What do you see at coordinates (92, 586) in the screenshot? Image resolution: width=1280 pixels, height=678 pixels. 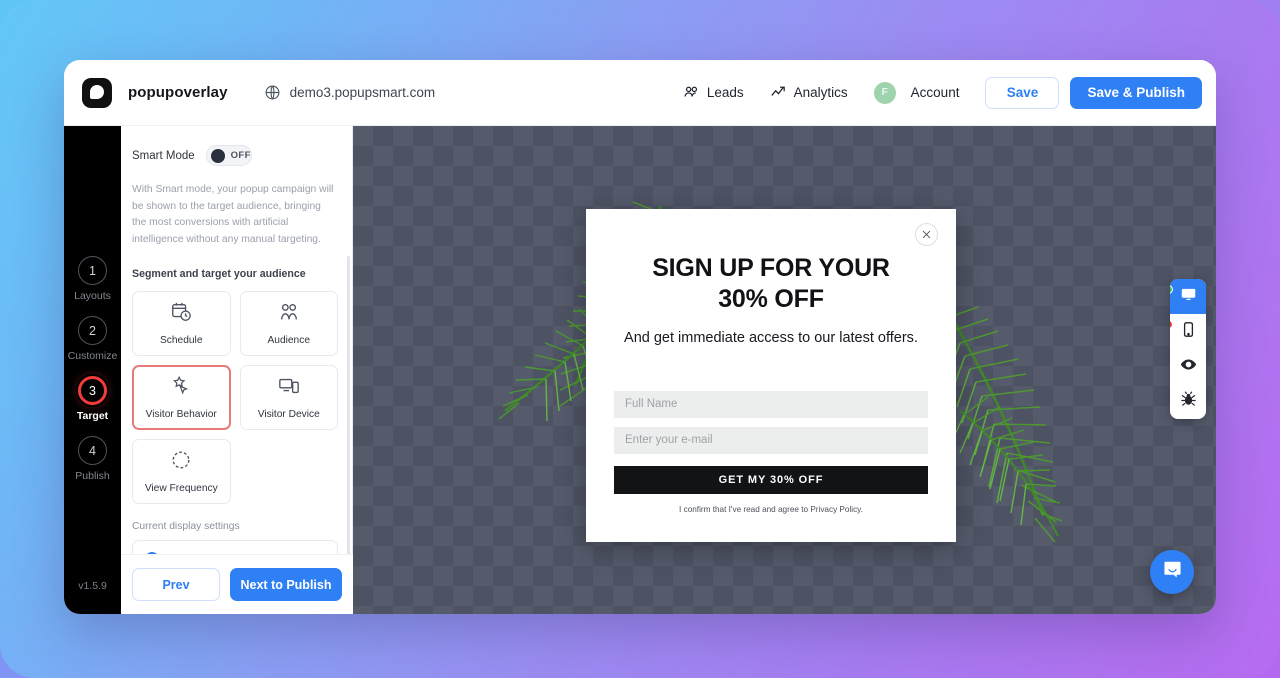 I see `version-label: v1.5.9` at bounding box center [92, 586].